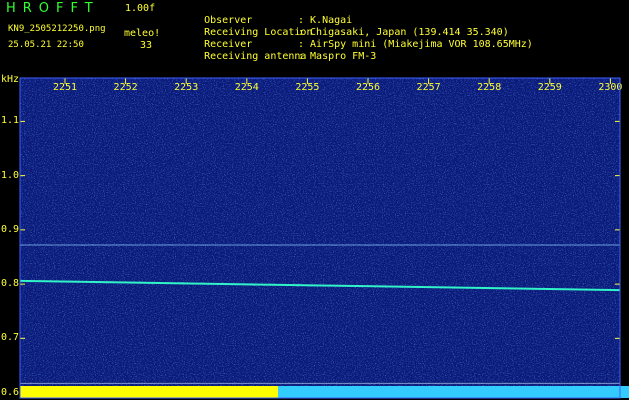 This screenshot has height=400, width=629. What do you see at coordinates (10, 229) in the screenshot?
I see `y-tick-label: 0.9` at bounding box center [10, 229].